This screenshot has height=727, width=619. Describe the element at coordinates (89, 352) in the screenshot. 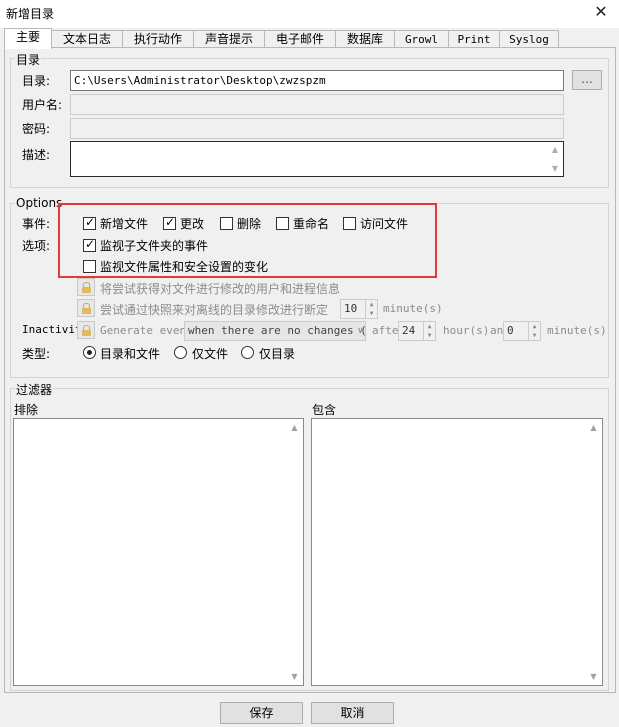

I see `type-dirs-and-files-radio` at that location.